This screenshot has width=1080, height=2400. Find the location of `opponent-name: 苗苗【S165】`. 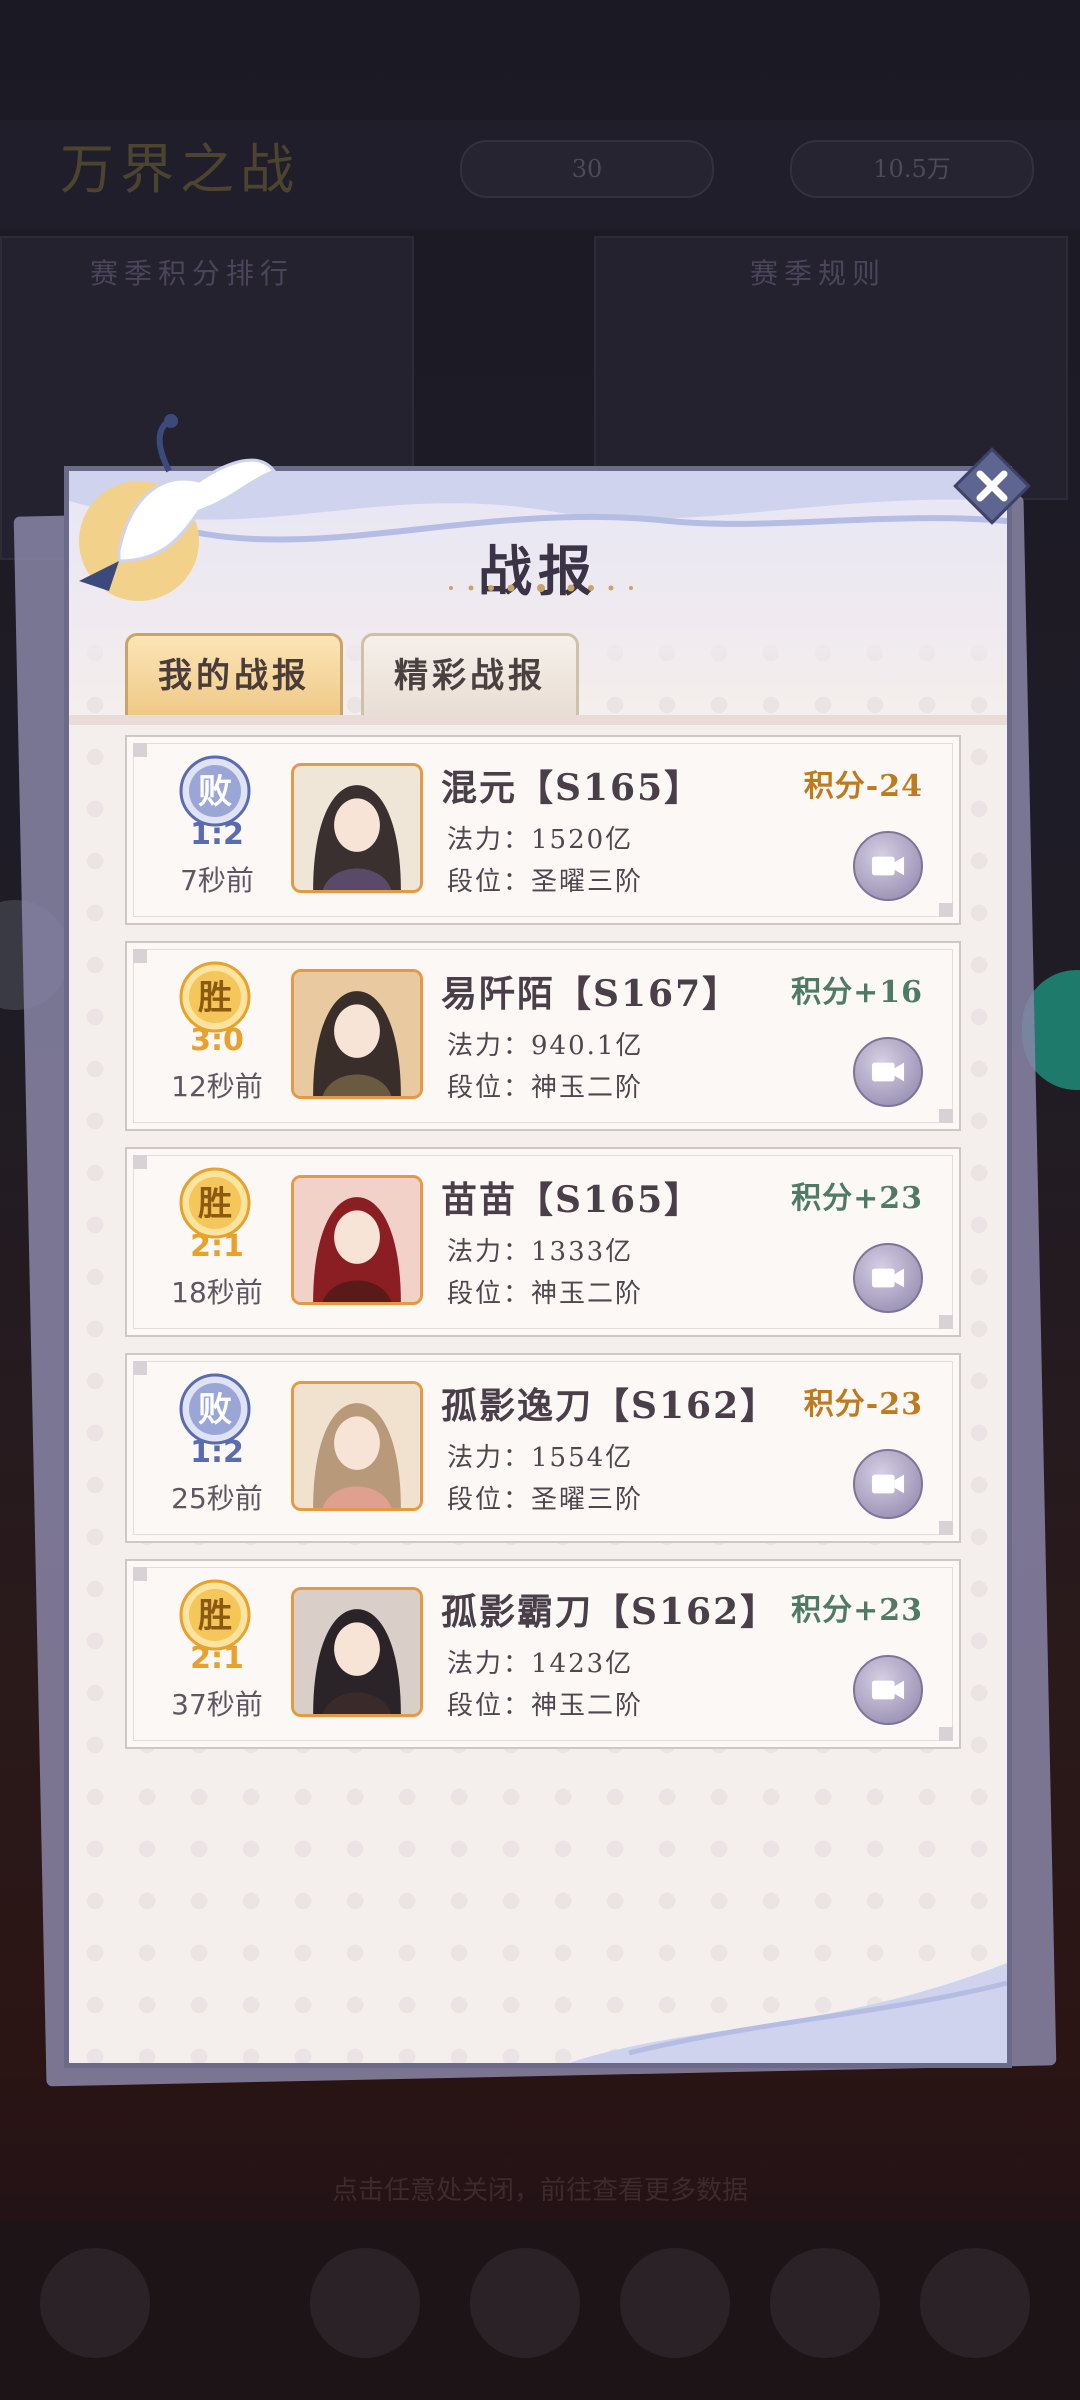

opponent-name: 苗苗【S165】 is located at coordinates (572, 1200).